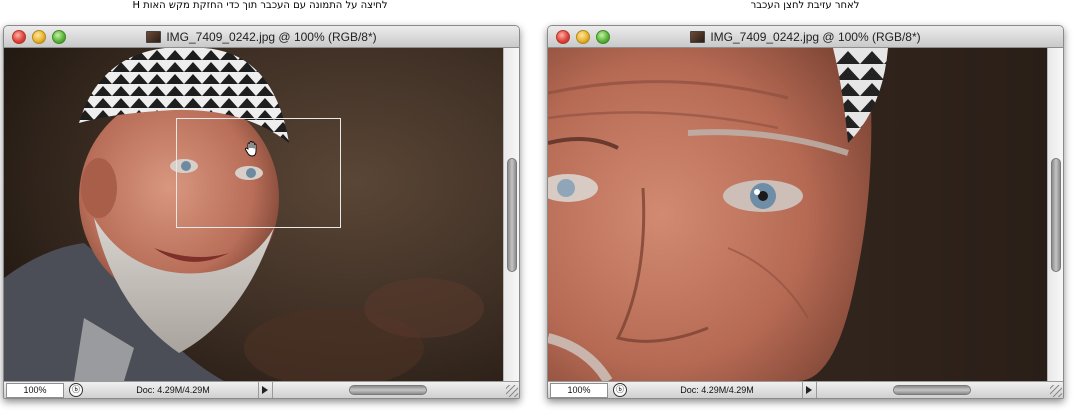  What do you see at coordinates (258, 173) in the screenshot?
I see `zoom-navigation-rectangle` at bounding box center [258, 173].